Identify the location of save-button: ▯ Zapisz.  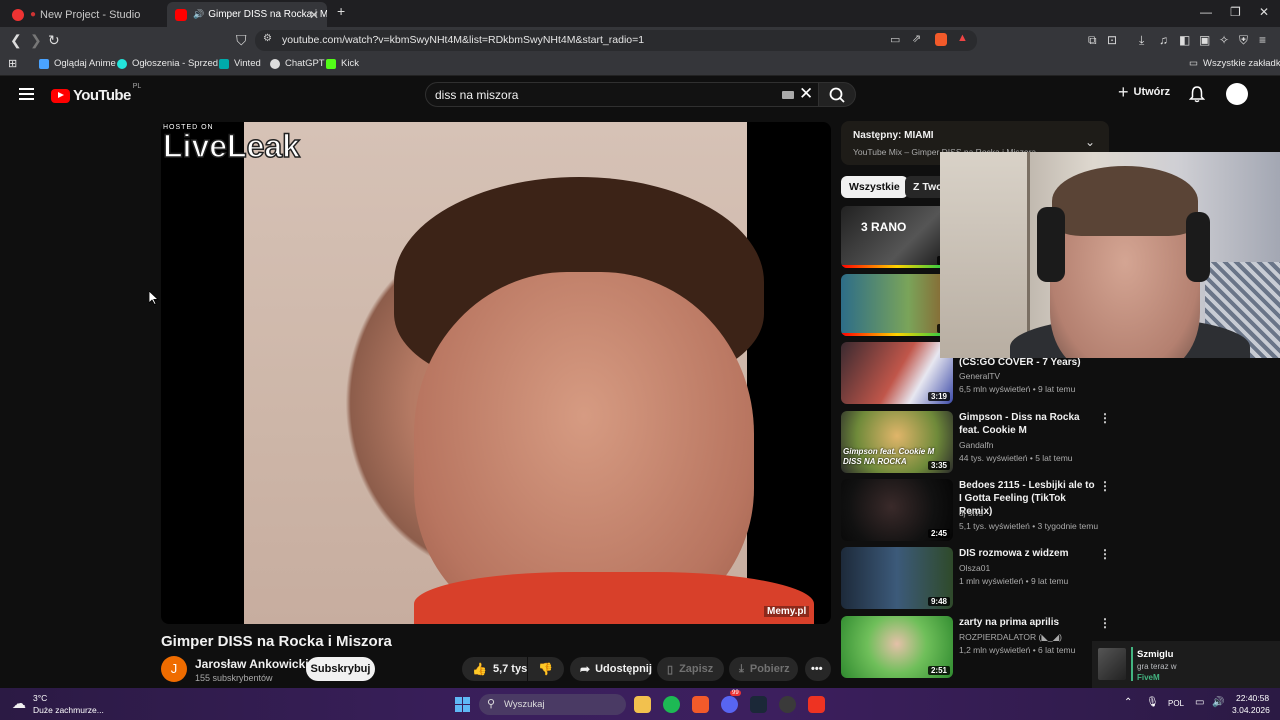
(690, 669).